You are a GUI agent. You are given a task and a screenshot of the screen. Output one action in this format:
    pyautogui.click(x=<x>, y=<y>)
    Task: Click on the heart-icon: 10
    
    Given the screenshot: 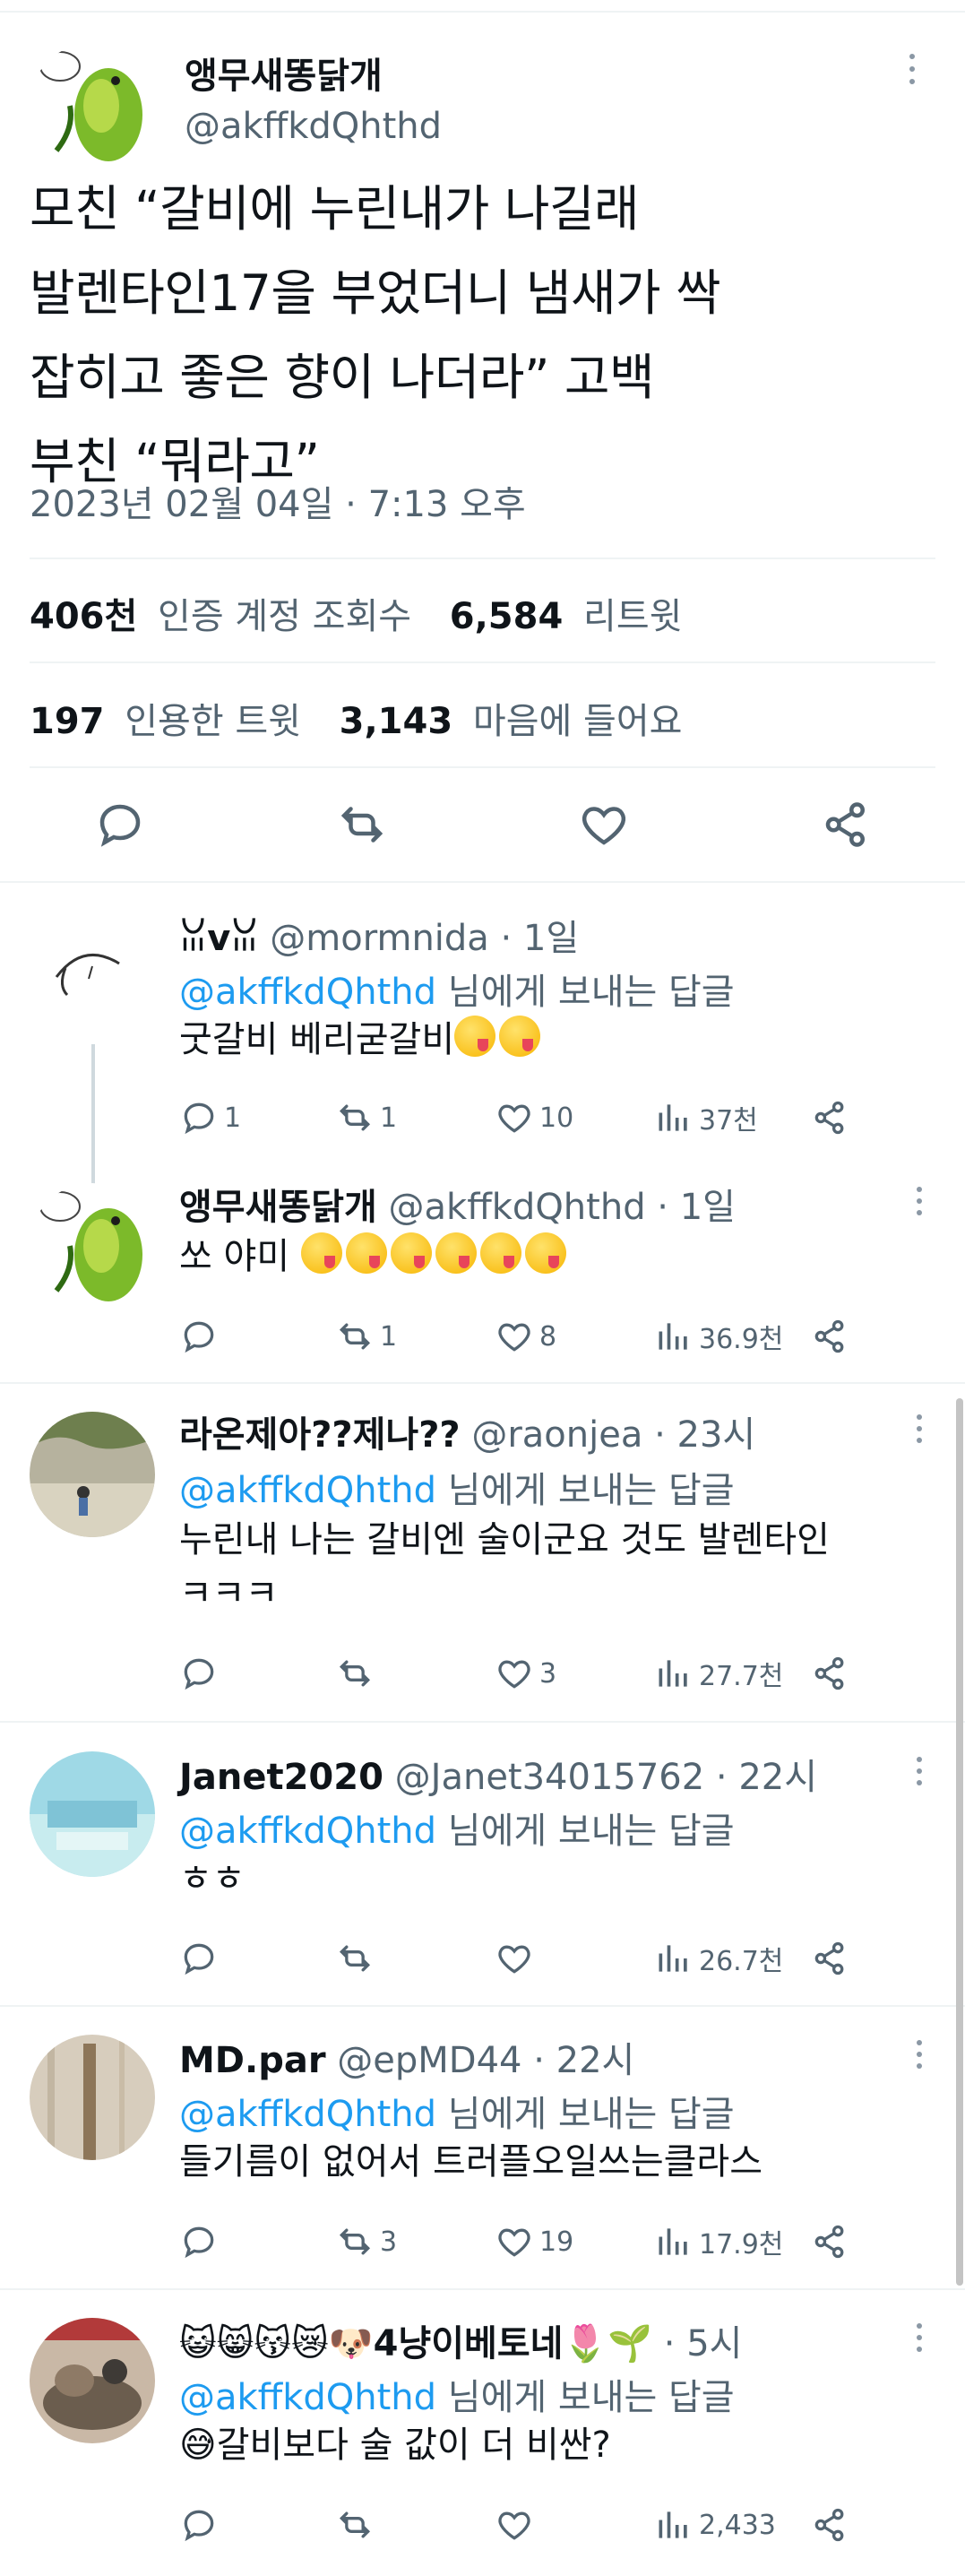 What is the action you would take?
    pyautogui.click(x=534, y=1117)
    